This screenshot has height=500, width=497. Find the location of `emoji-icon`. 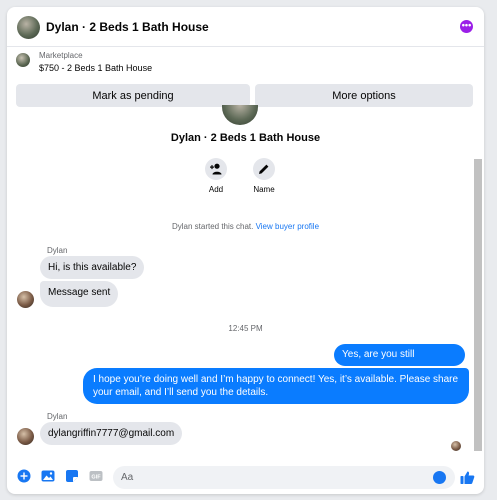

emoji-icon is located at coordinates (439, 477).